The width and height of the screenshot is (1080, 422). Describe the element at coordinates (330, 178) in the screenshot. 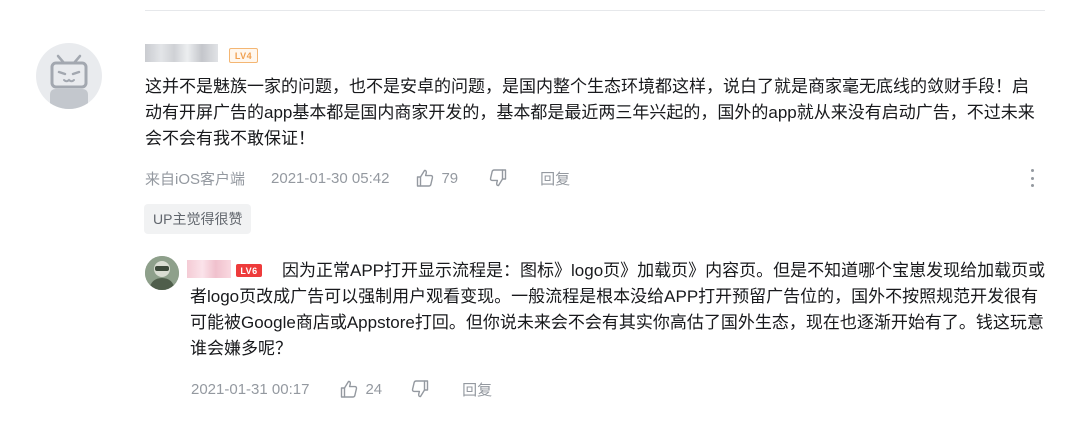

I see `comment-timestamp: 2021-01-30 05:42` at that location.